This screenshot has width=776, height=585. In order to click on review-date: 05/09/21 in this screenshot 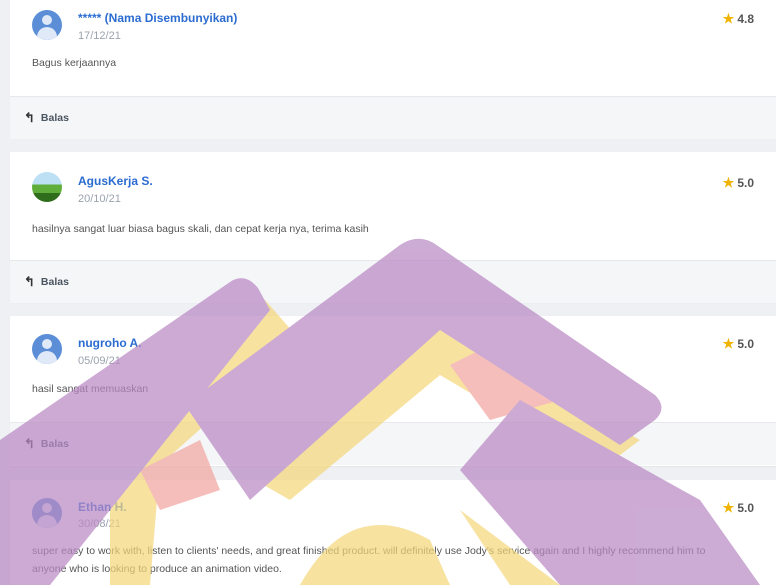, I will do `click(99, 361)`.